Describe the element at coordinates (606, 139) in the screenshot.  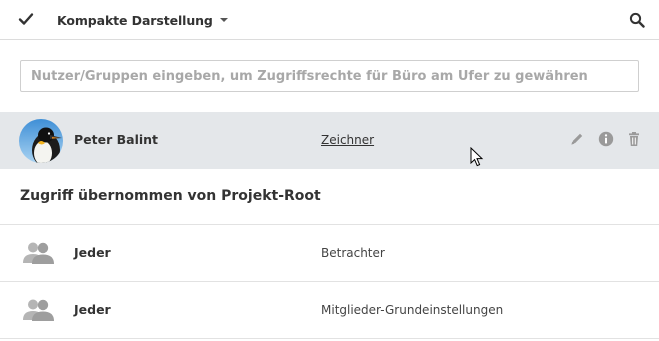
I see `info-icon` at that location.